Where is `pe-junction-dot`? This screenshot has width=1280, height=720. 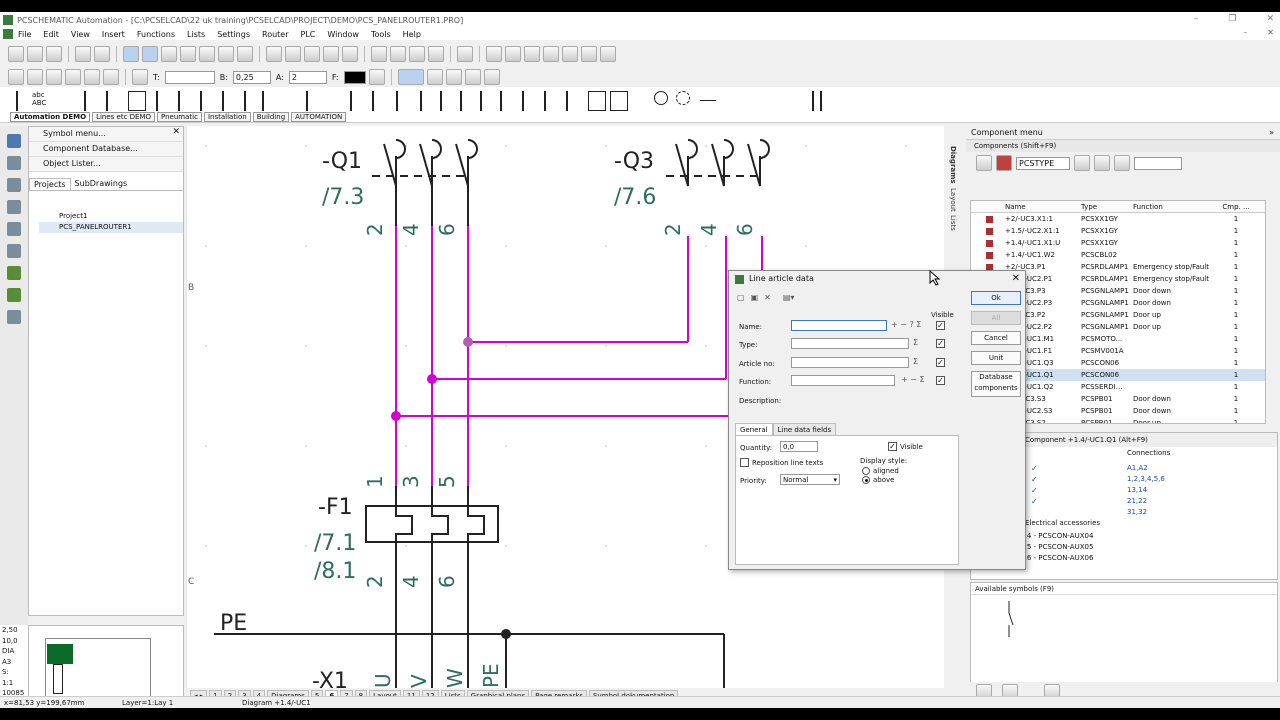 pe-junction-dot is located at coordinates (506, 634).